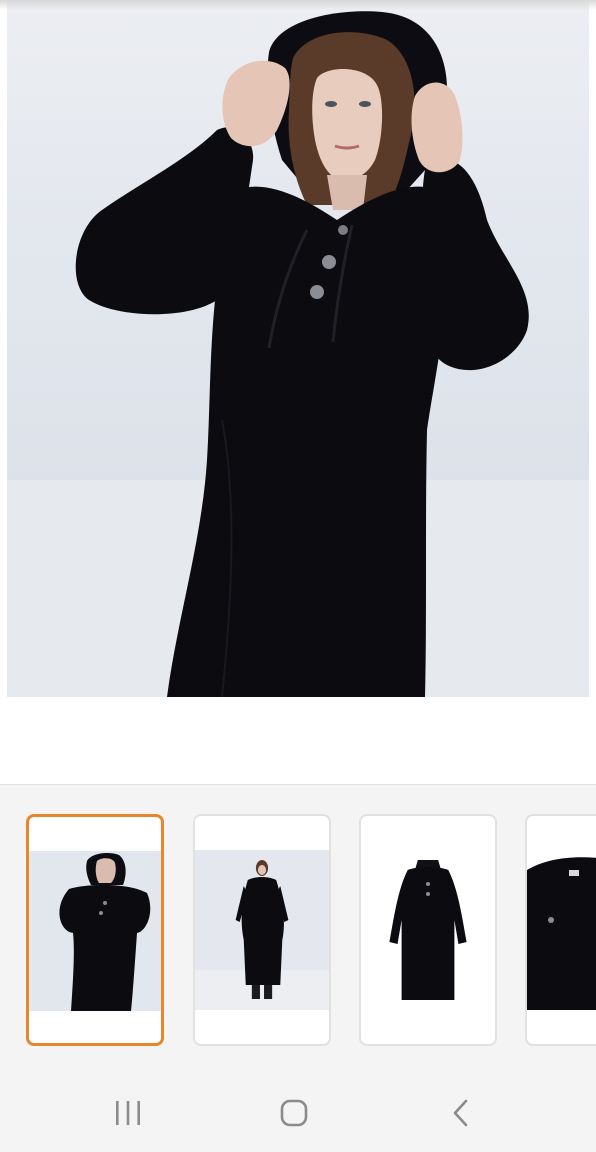 Image resolution: width=596 pixels, height=1152 pixels. I want to click on home-icon, so click(294, 1113).